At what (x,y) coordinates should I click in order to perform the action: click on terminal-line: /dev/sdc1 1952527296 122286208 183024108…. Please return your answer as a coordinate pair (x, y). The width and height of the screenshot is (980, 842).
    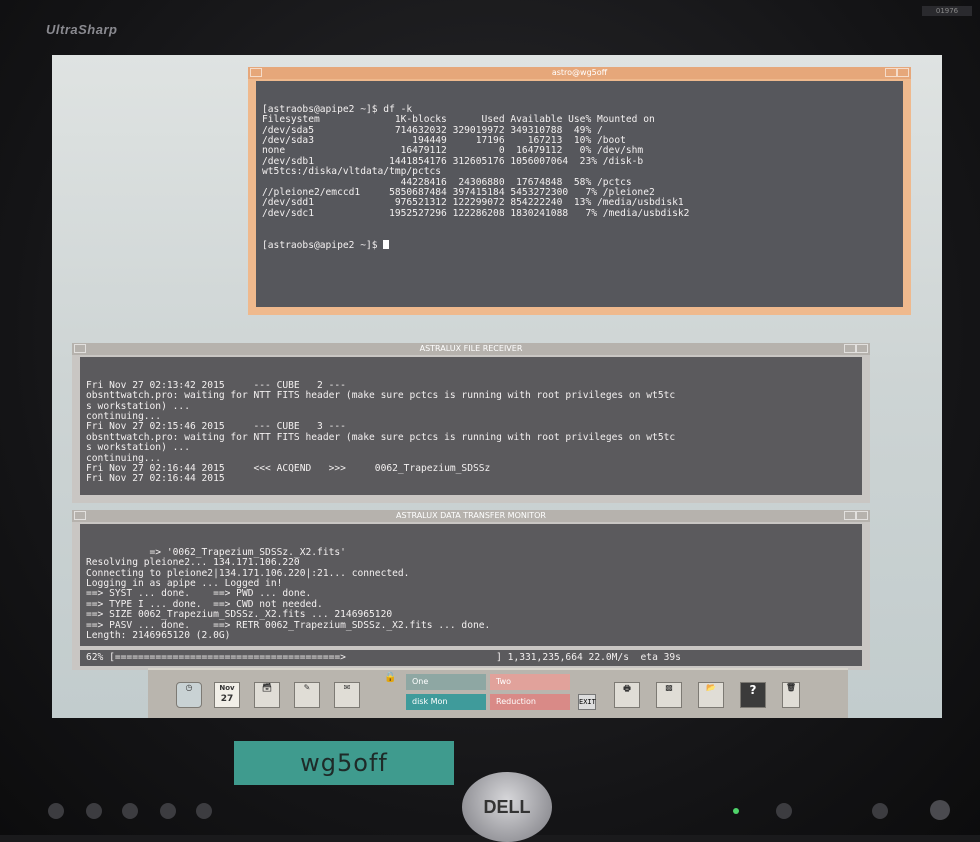
    Looking at the image, I should click on (476, 213).